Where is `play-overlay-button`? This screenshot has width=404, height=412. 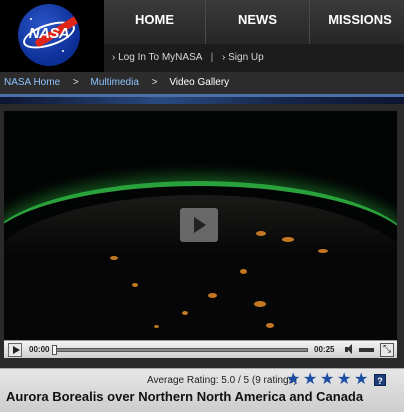 play-overlay-button is located at coordinates (199, 225).